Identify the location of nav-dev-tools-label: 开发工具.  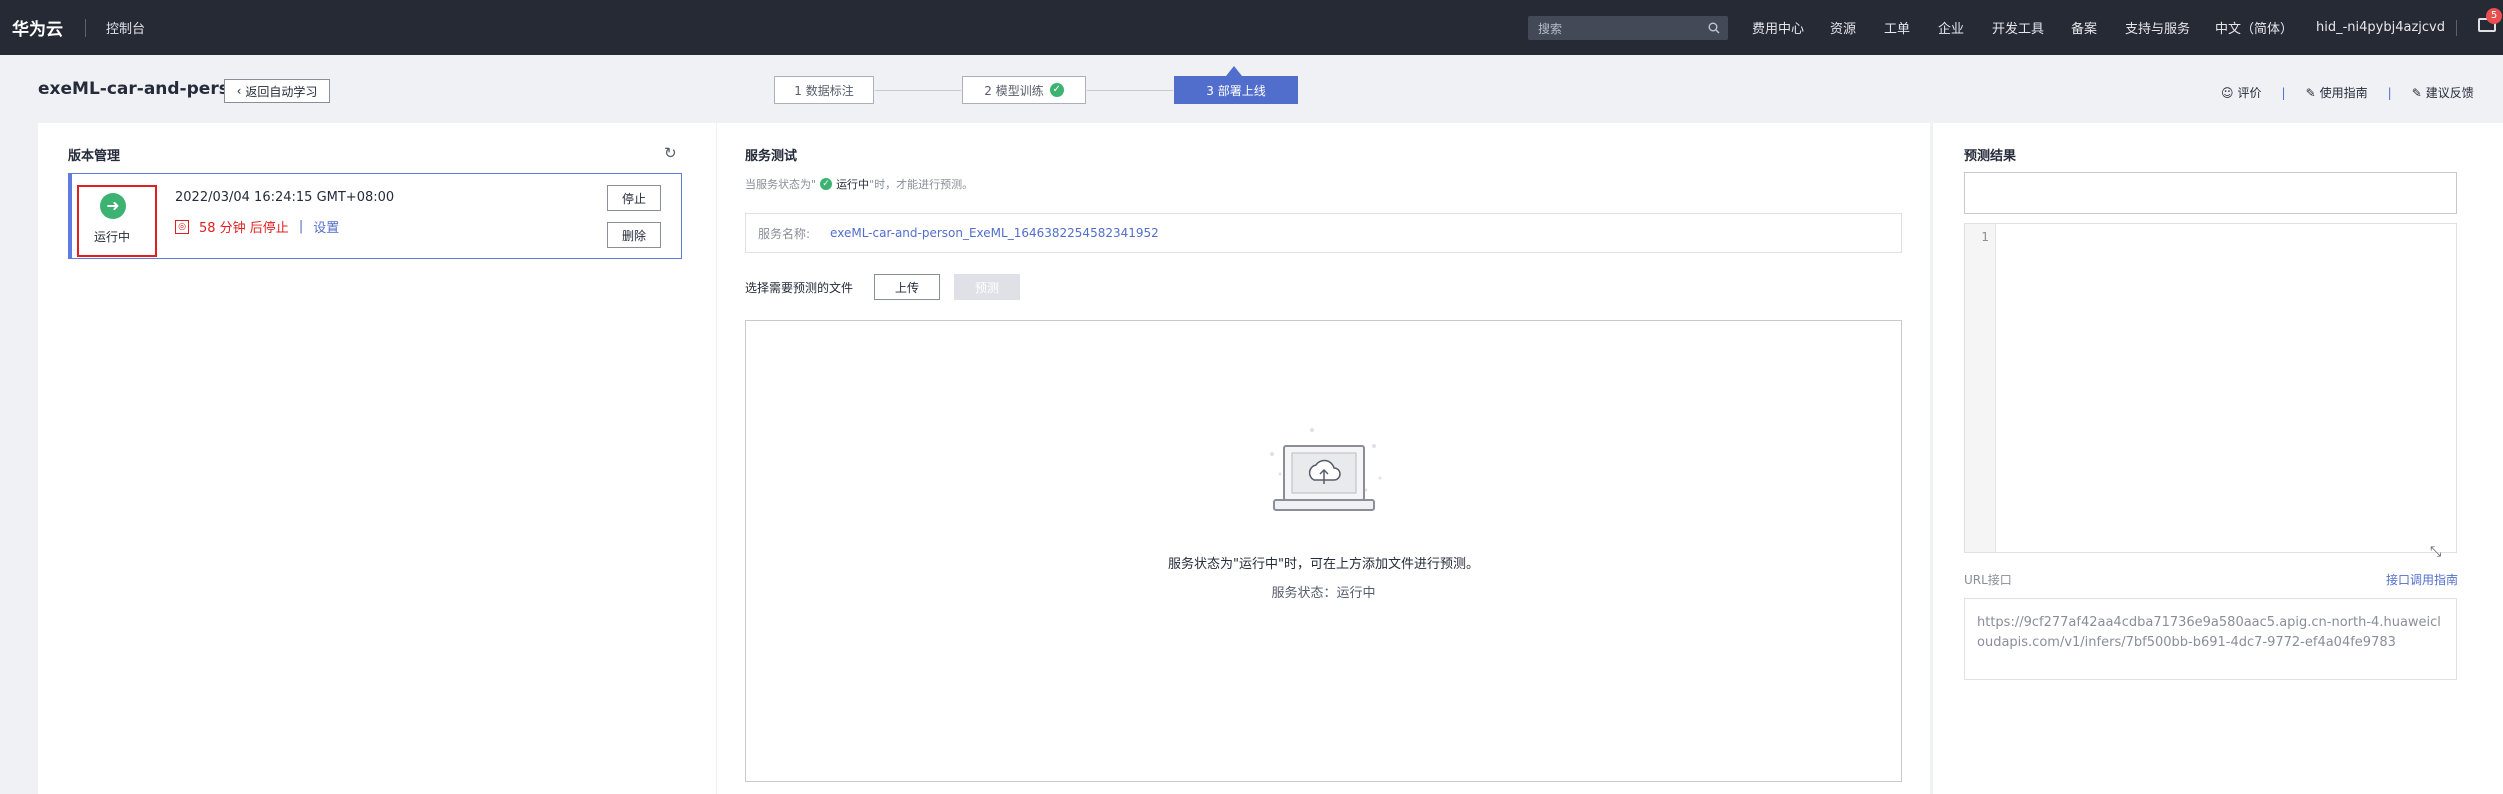
(2018, 27).